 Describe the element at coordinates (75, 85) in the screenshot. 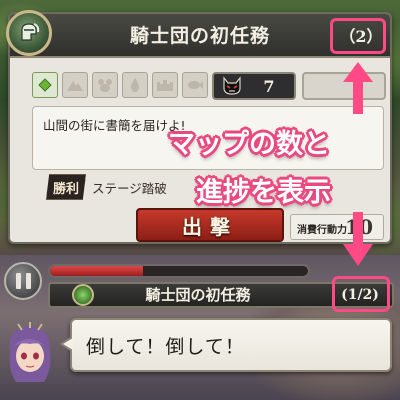

I see `mountain-icon` at that location.